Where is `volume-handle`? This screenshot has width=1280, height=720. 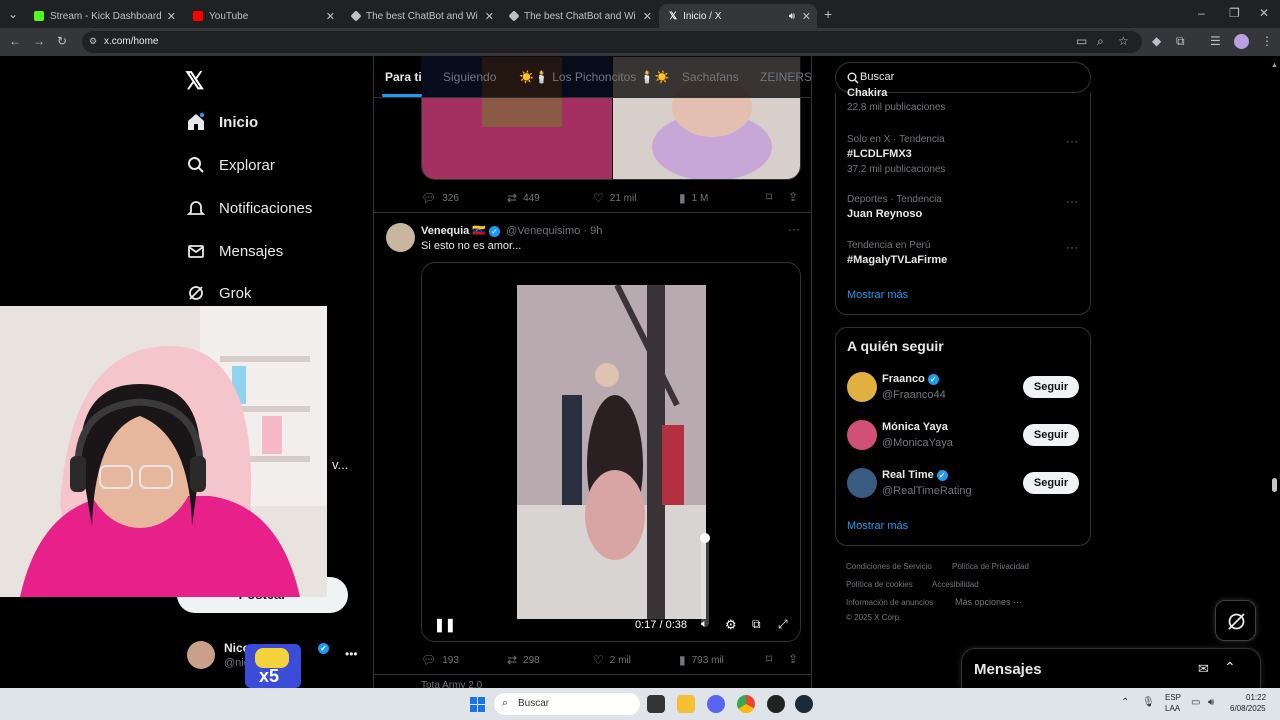
volume-handle is located at coordinates (705, 538).